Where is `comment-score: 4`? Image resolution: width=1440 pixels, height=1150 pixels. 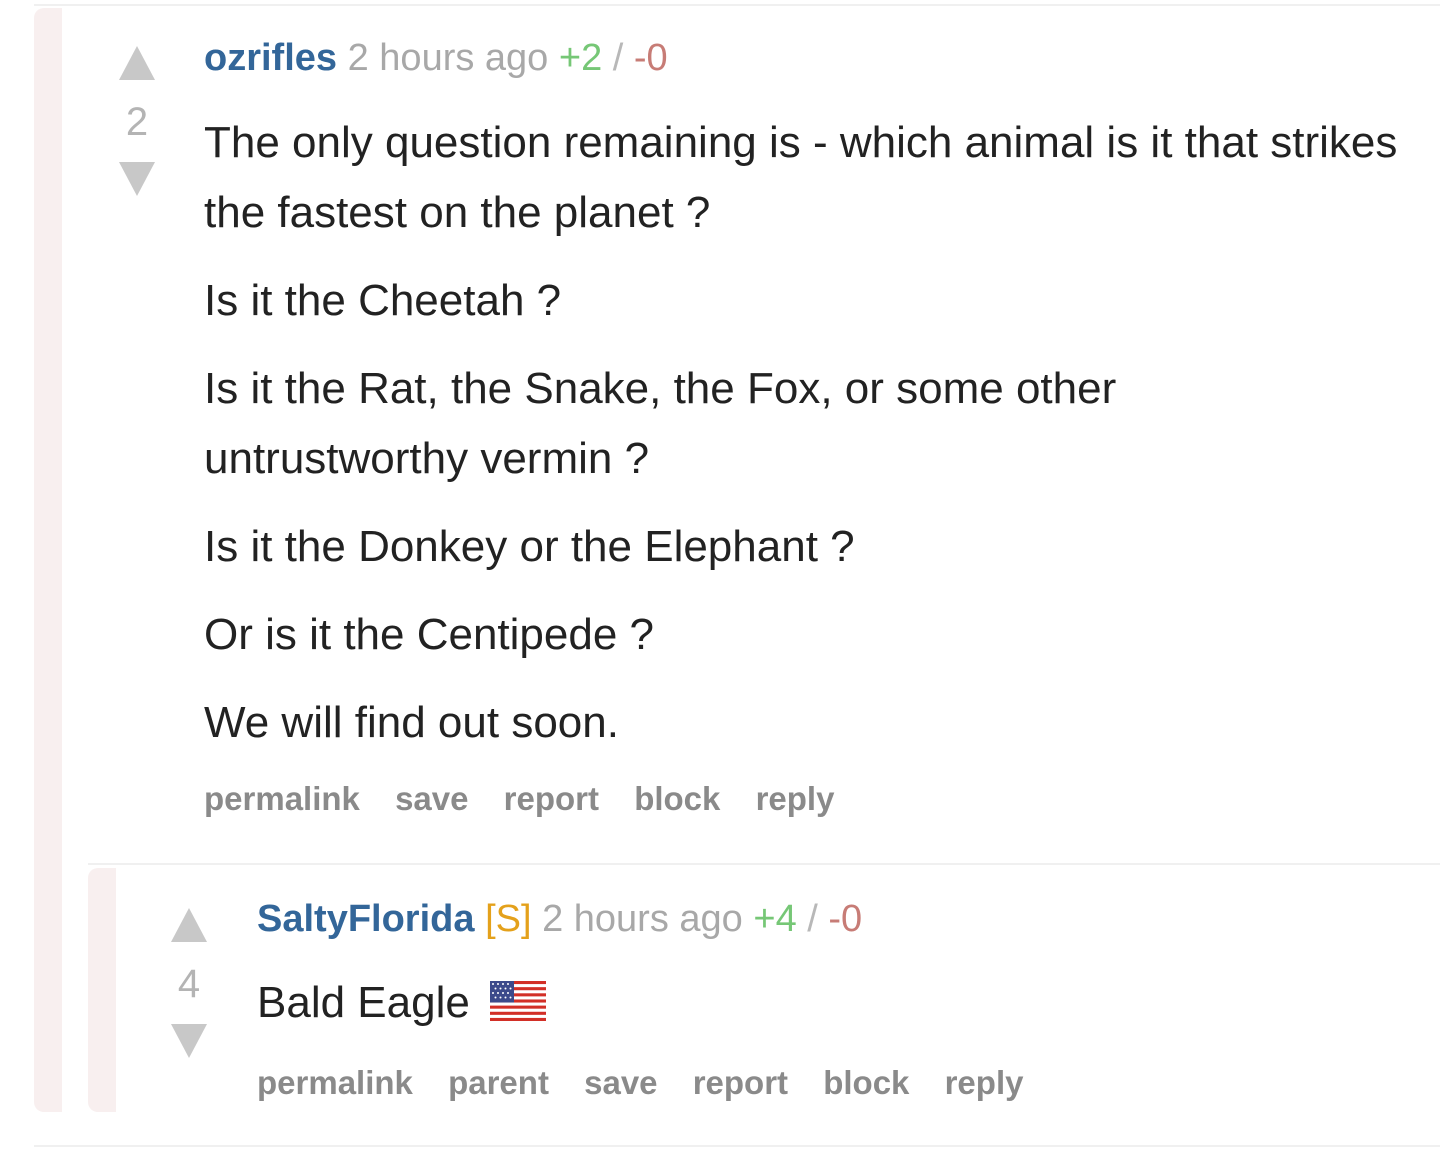
comment-score: 4 is located at coordinates (189, 984).